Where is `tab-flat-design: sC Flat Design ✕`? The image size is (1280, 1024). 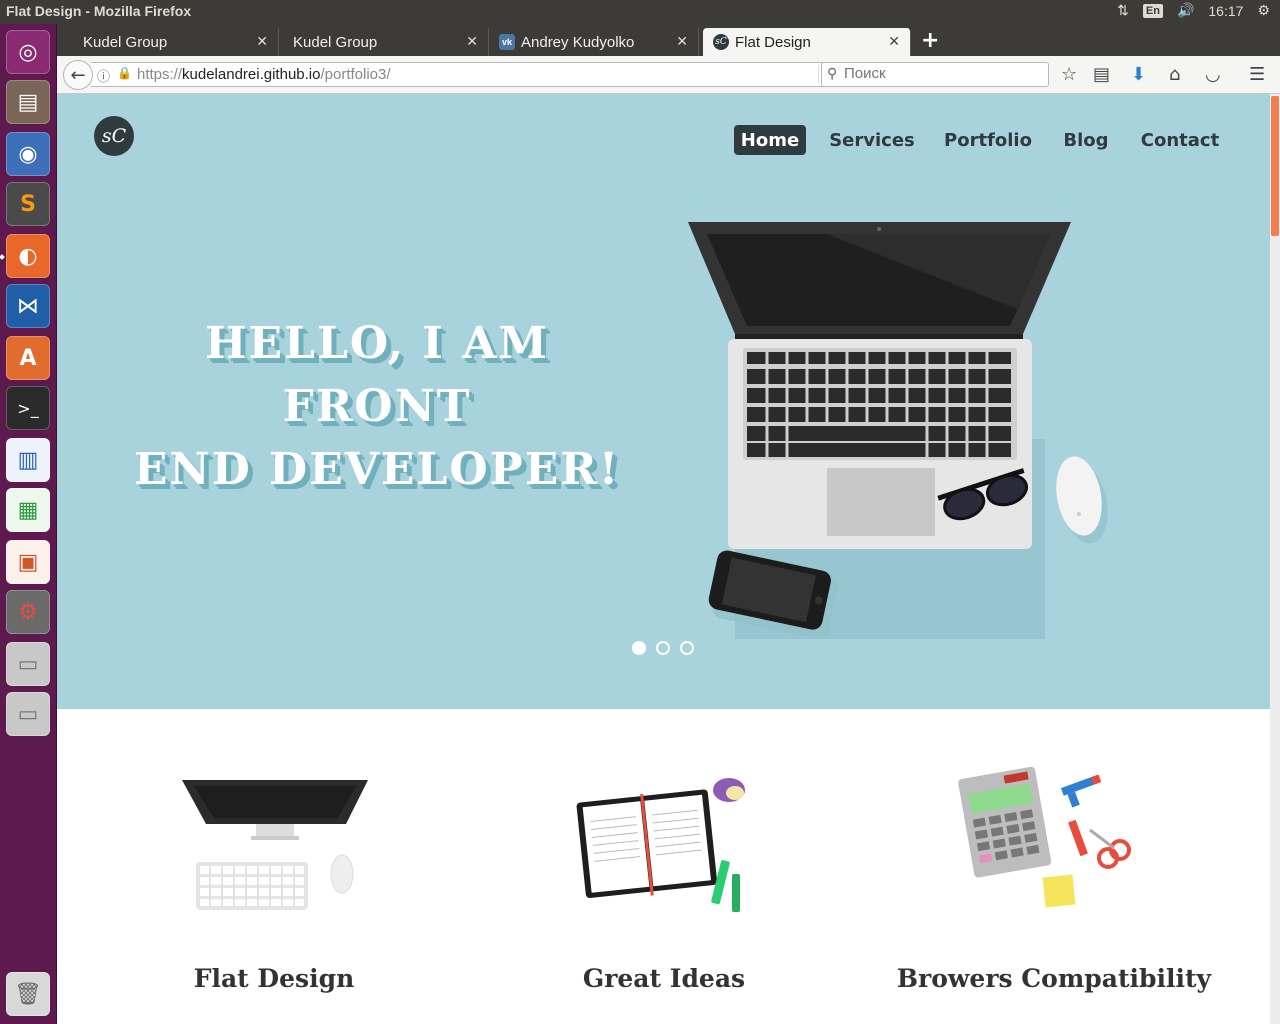 tab-flat-design: sC Flat Design ✕ is located at coordinates (807, 42).